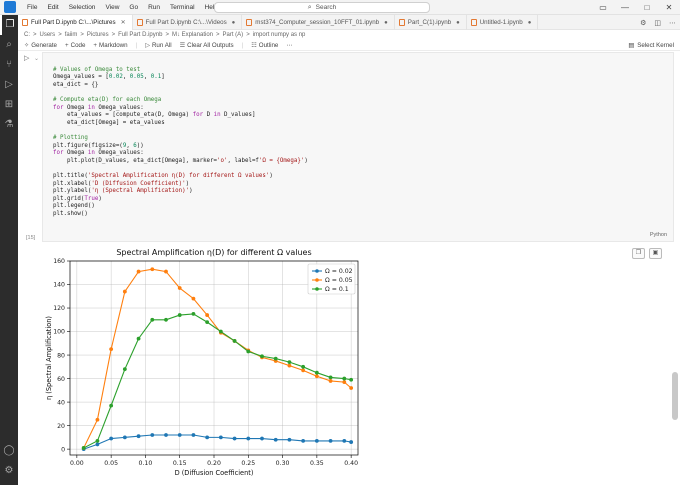 The width and height of the screenshot is (680, 485). I want to click on menu-go: Go, so click(133, 7).